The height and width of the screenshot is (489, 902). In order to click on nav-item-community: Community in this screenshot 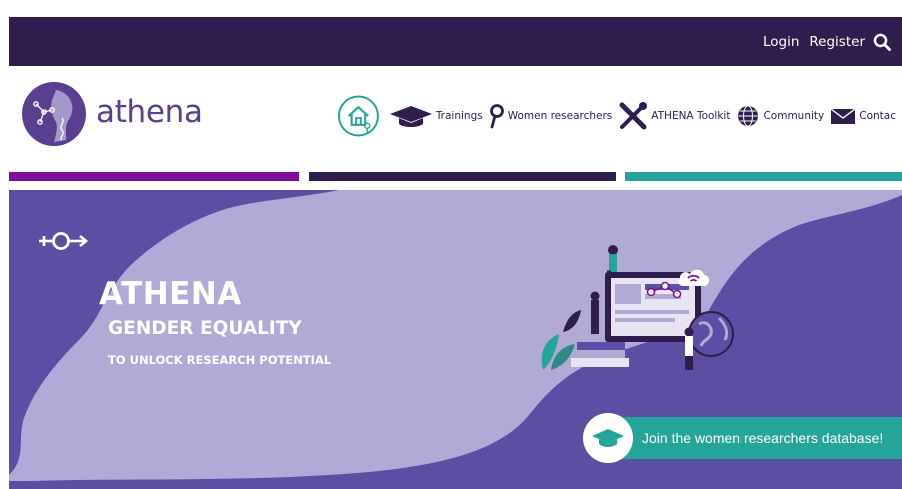, I will do `click(780, 116)`.